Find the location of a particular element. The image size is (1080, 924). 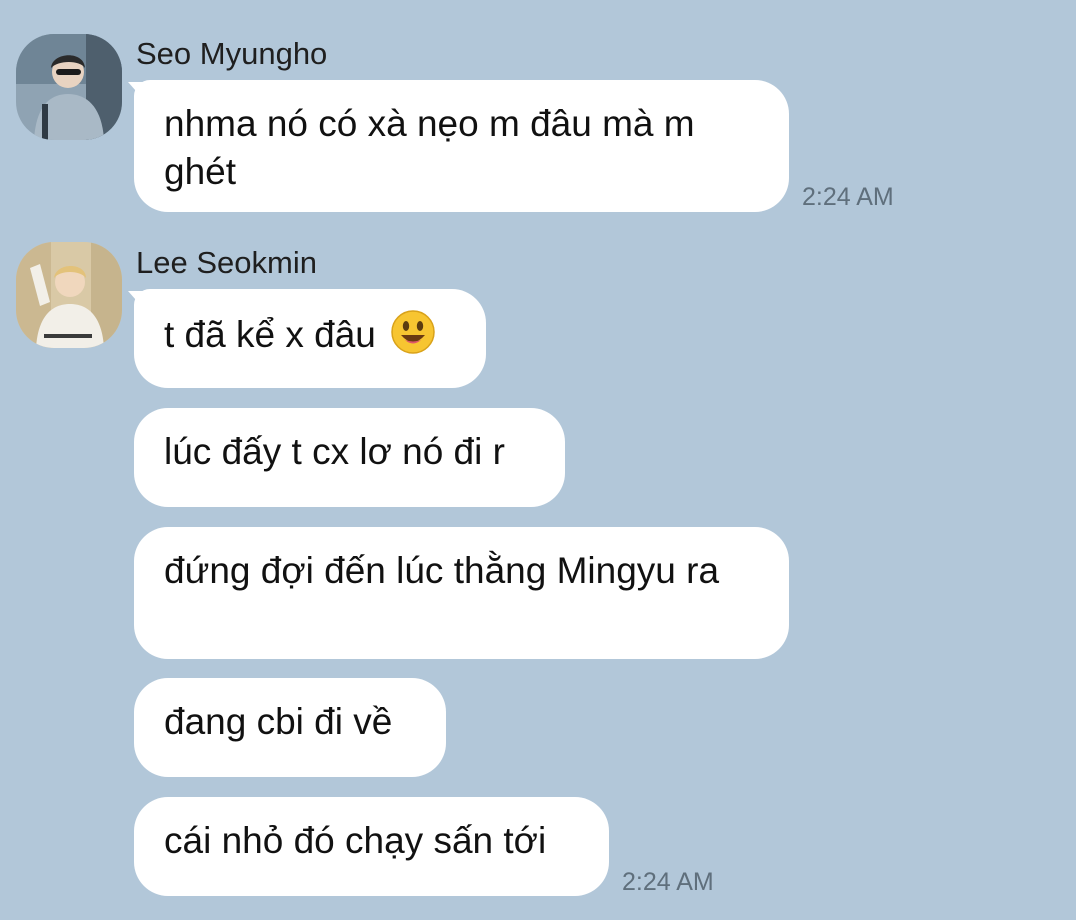

message-text: đang cbi đi về is located at coordinates (278, 721).